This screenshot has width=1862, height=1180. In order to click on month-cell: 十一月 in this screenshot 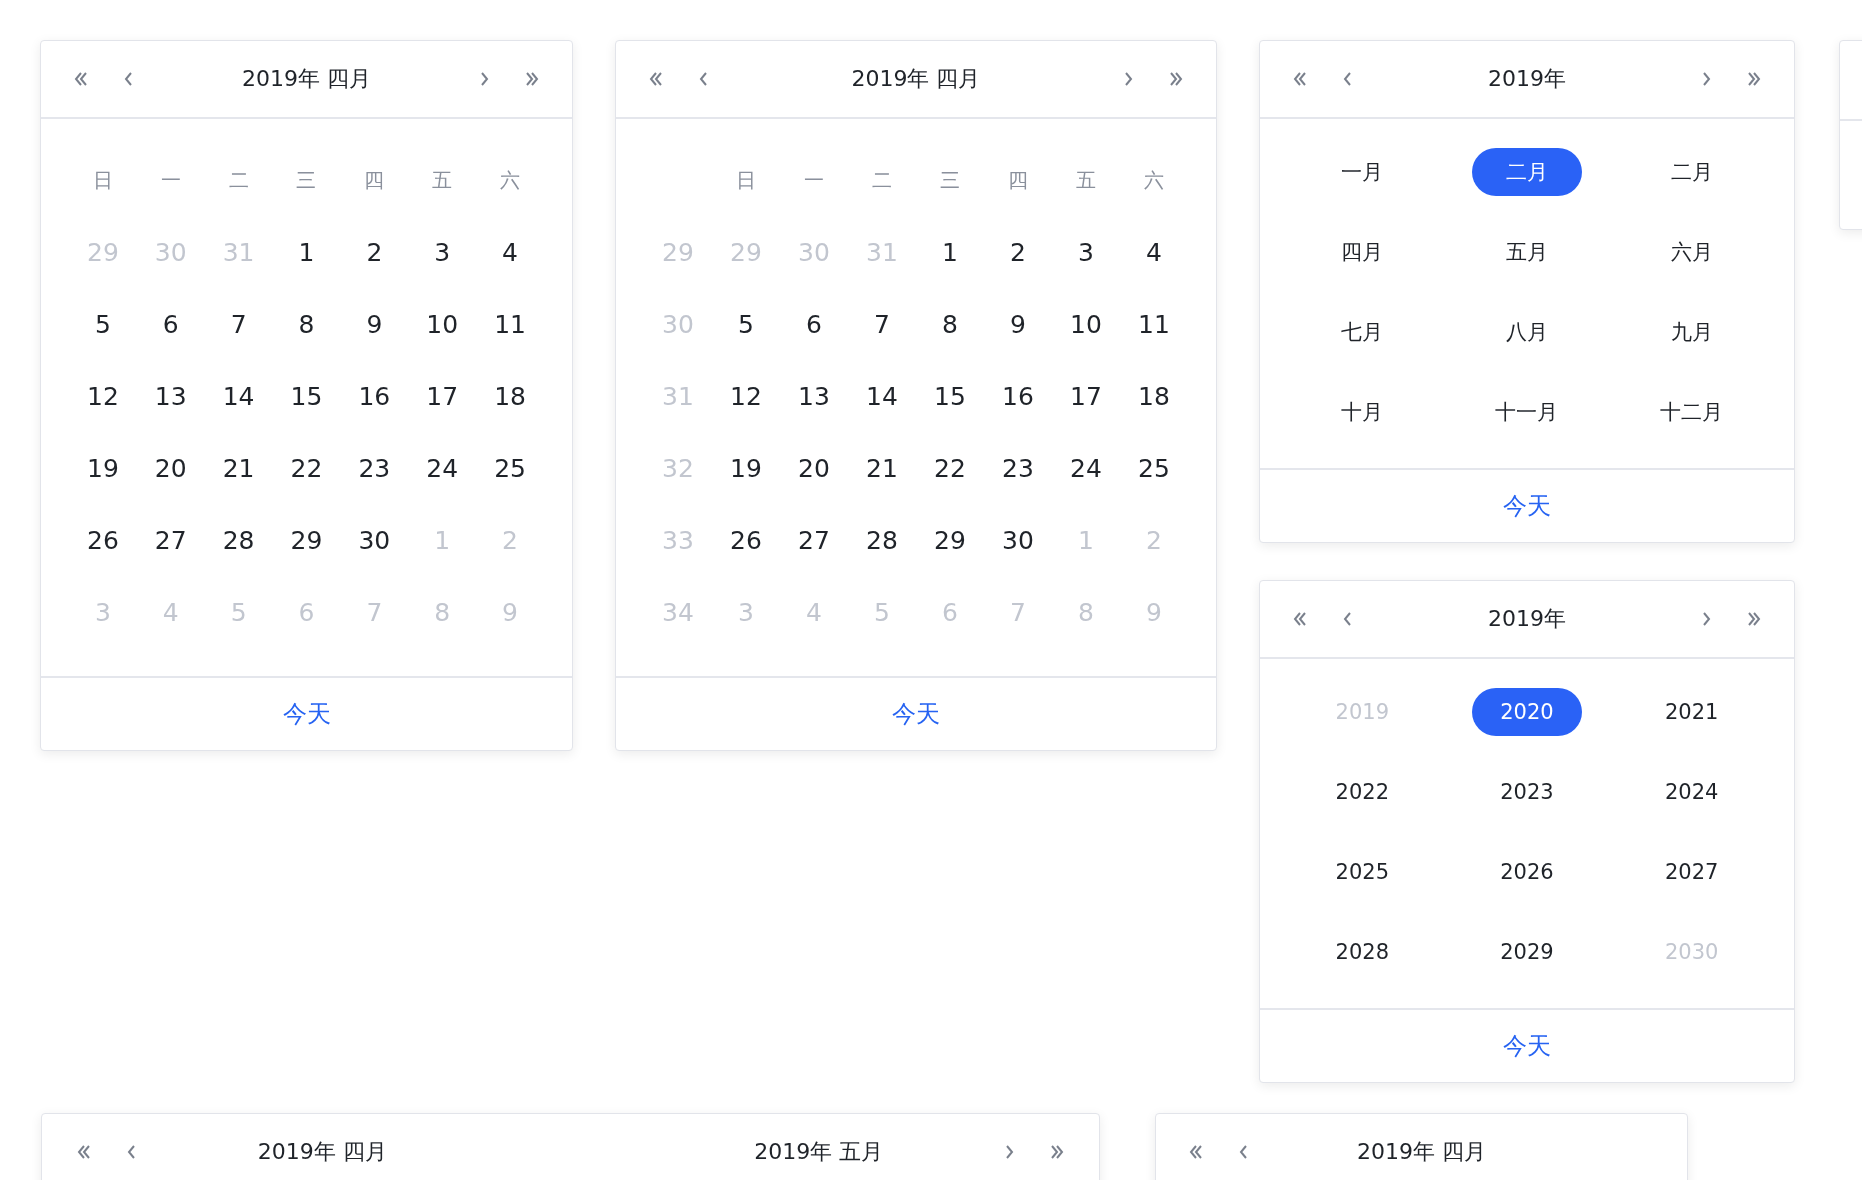, I will do `click(1527, 412)`.